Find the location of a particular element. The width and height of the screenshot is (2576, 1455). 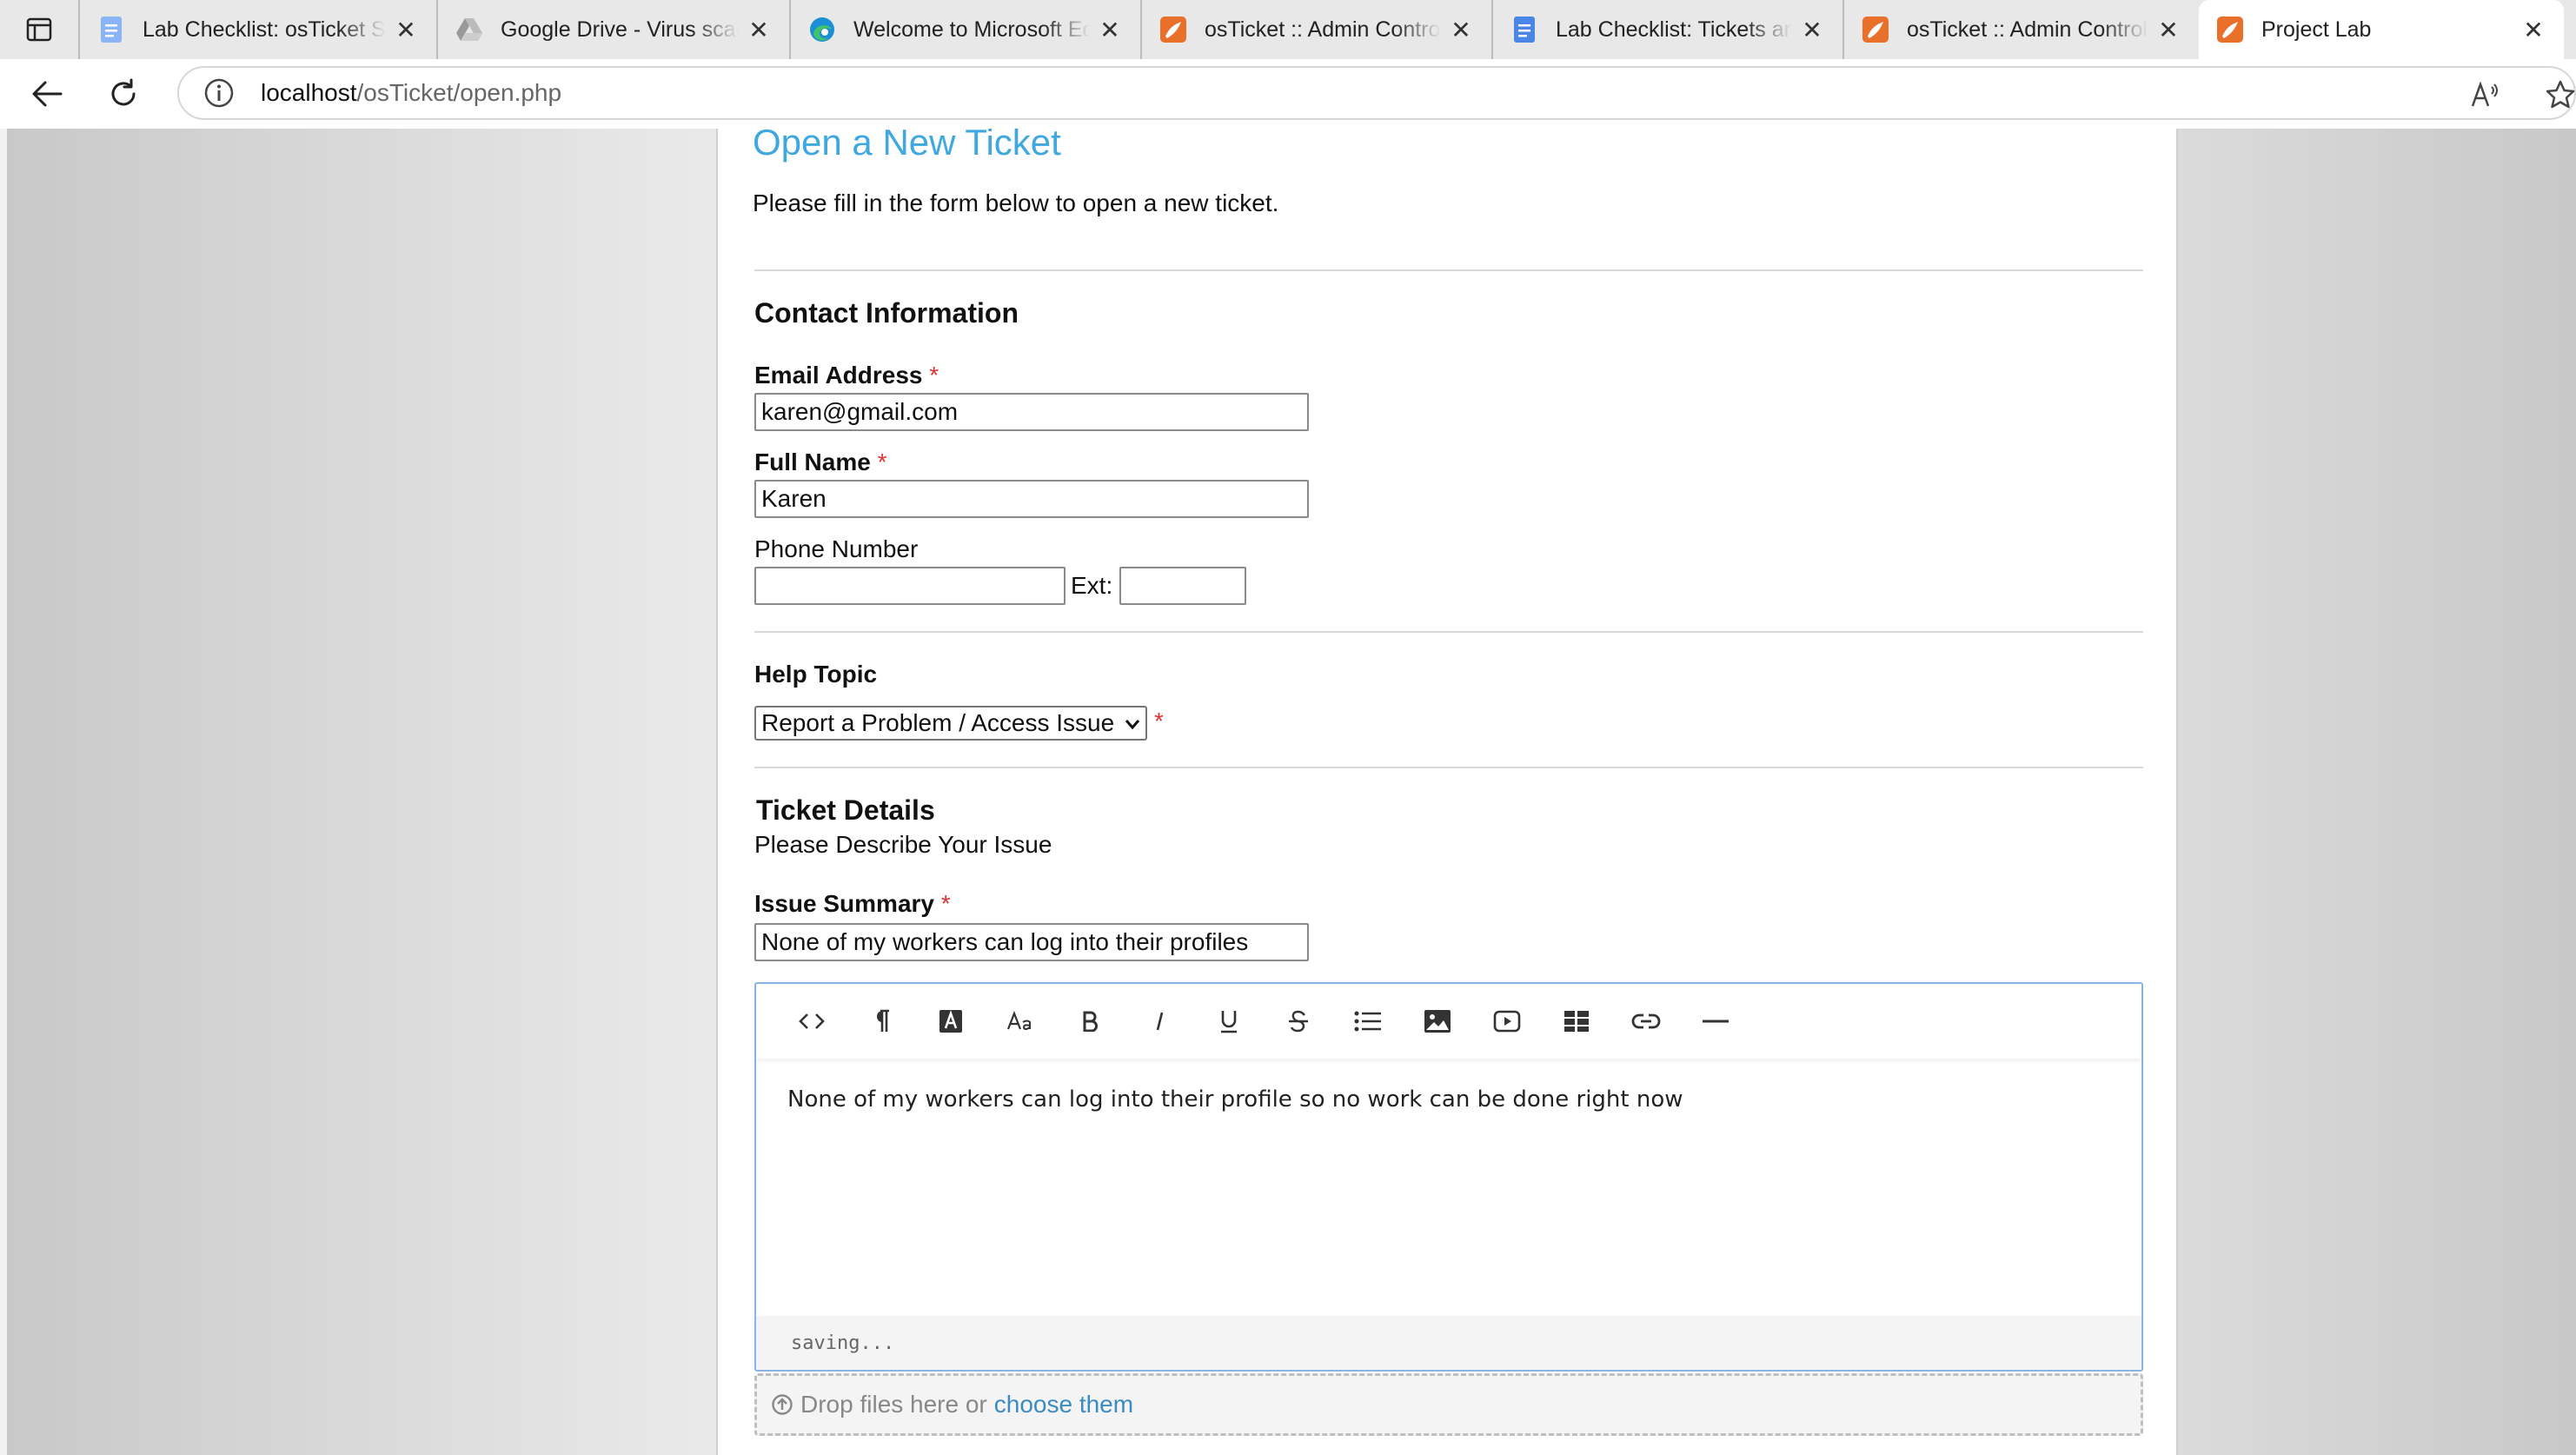

google-docs-icon is located at coordinates (1524, 29).